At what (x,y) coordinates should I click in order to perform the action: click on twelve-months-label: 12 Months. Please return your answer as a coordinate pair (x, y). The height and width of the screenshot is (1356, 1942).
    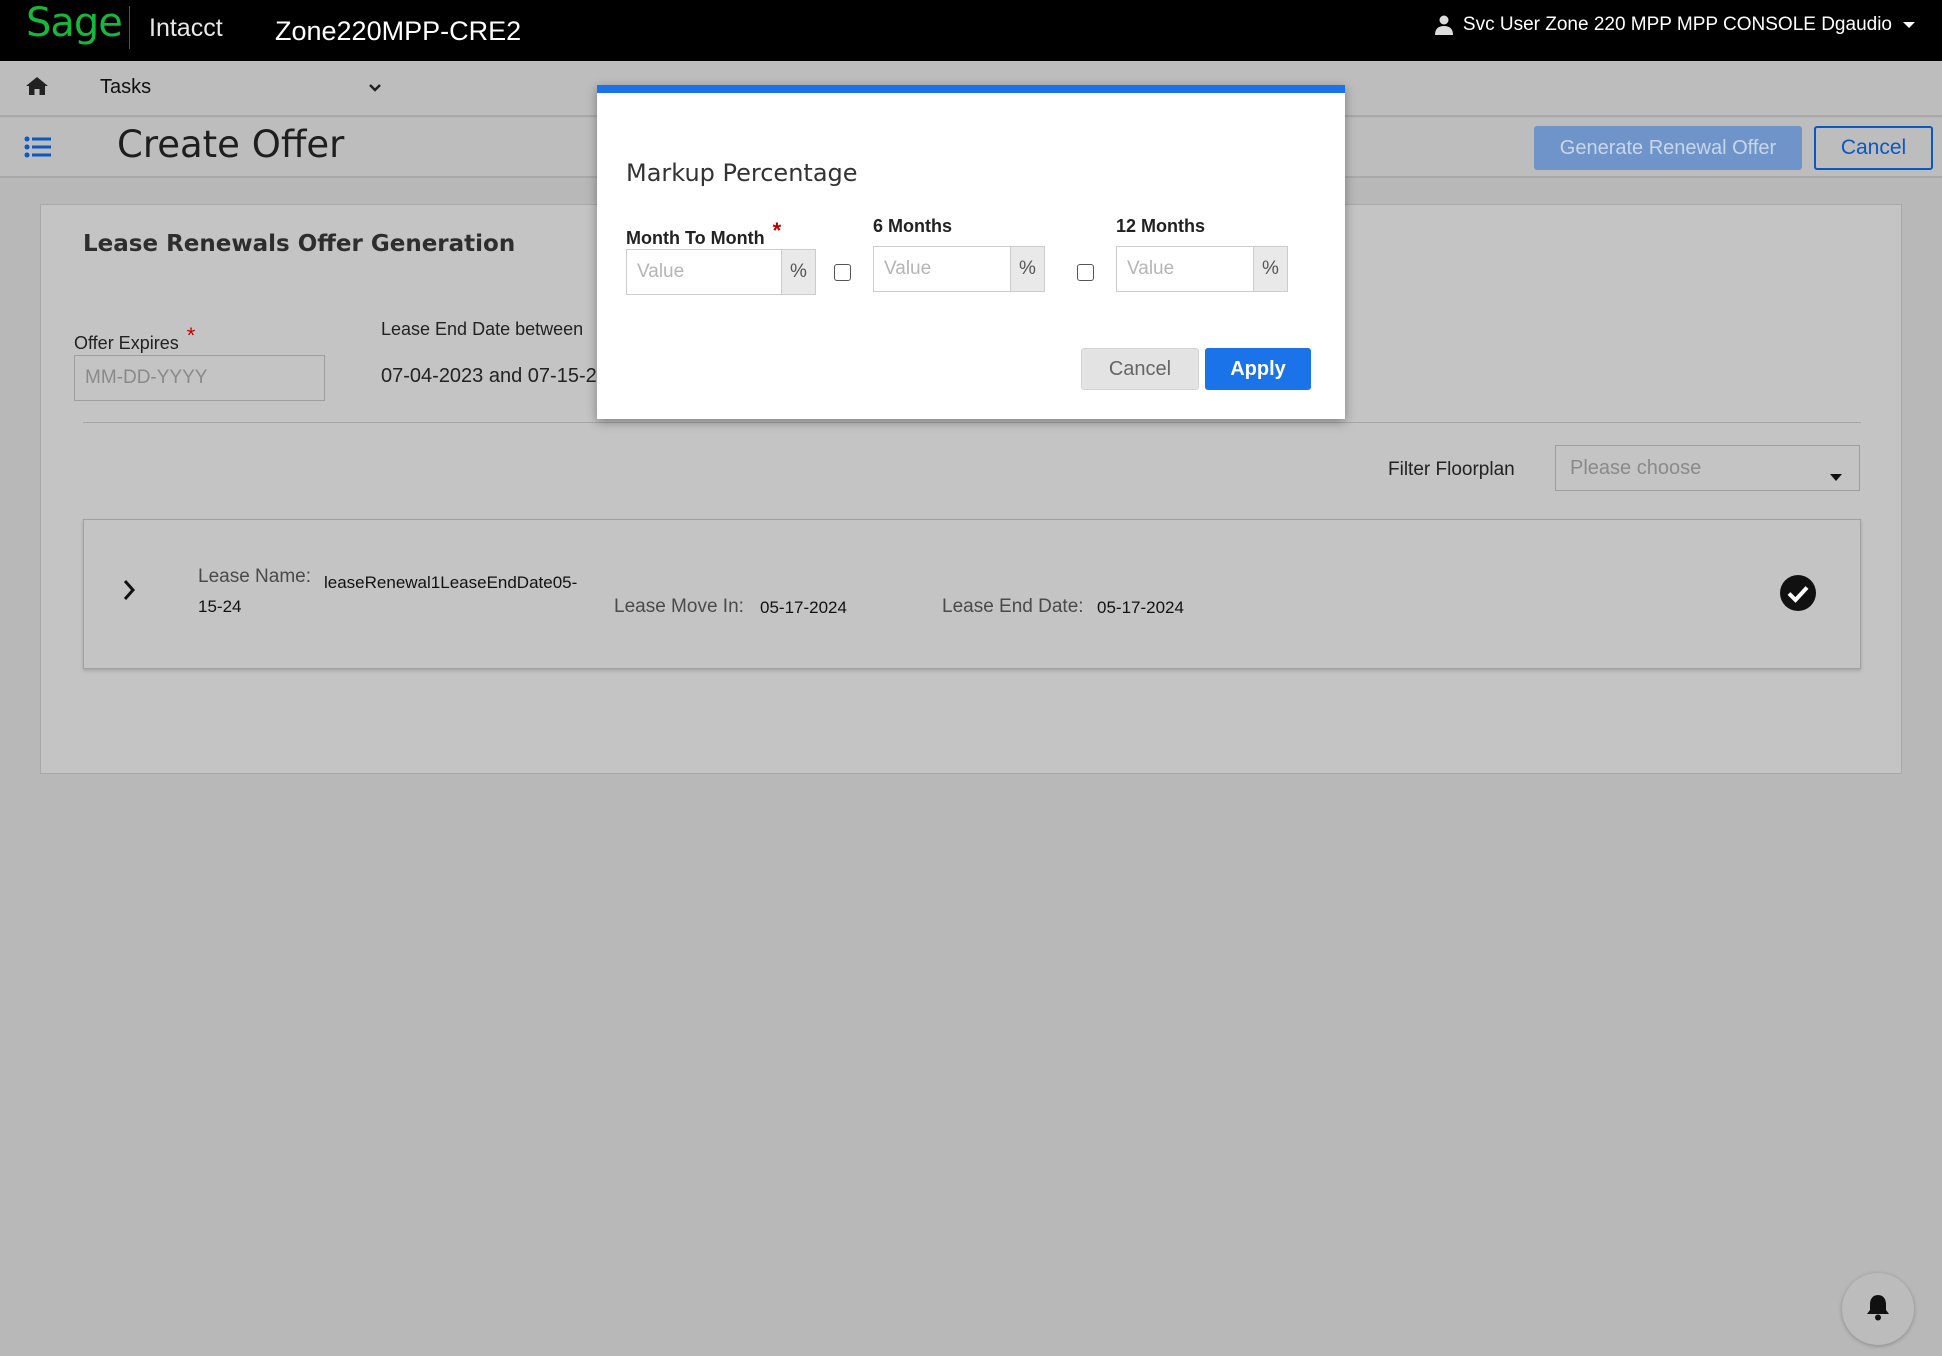
    Looking at the image, I should click on (1161, 226).